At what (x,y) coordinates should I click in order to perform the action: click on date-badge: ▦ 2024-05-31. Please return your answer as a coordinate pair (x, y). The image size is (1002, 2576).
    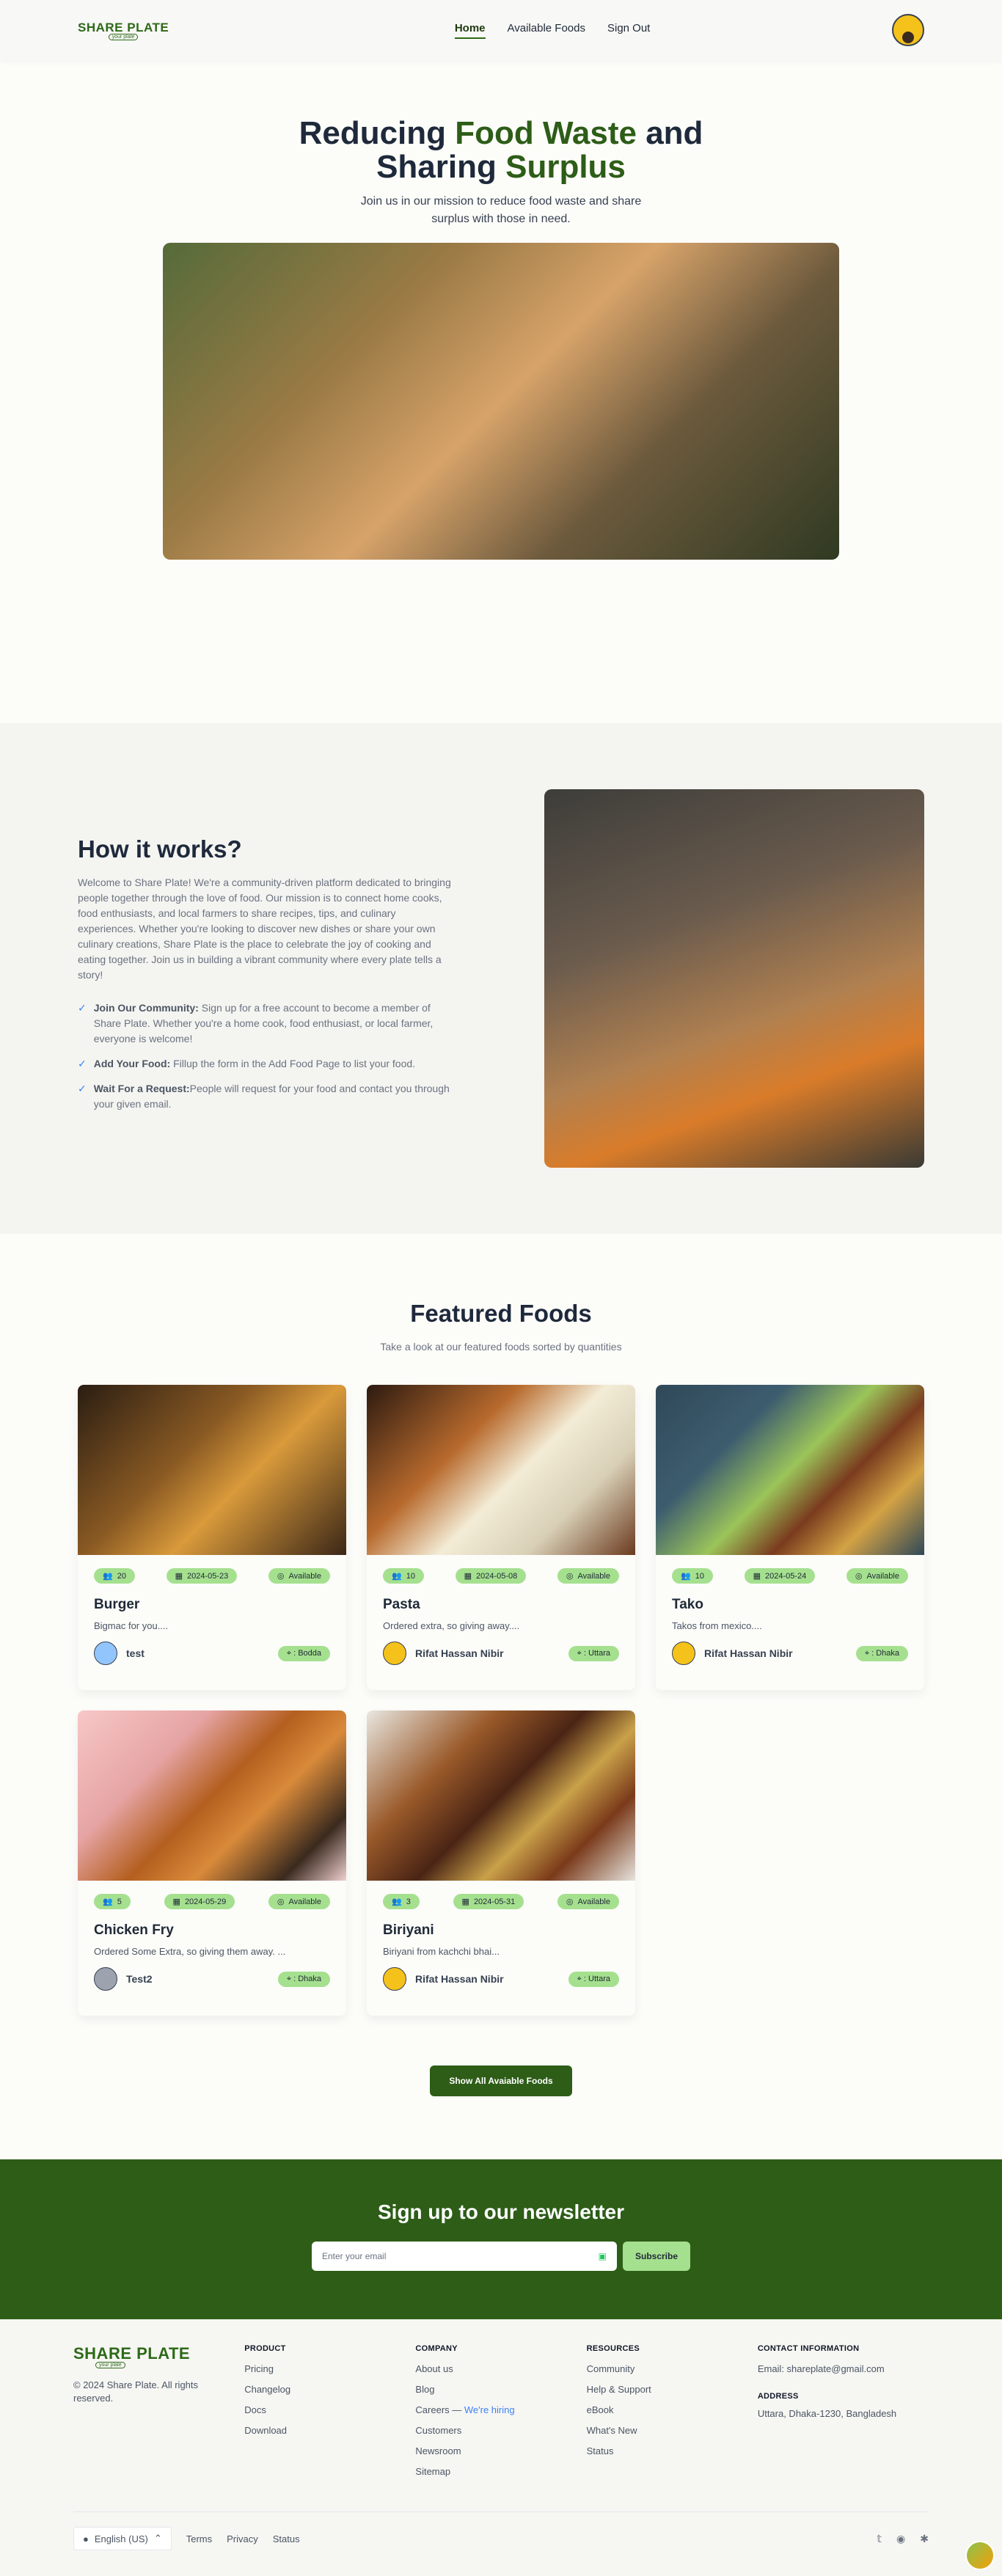
    Looking at the image, I should click on (489, 1902).